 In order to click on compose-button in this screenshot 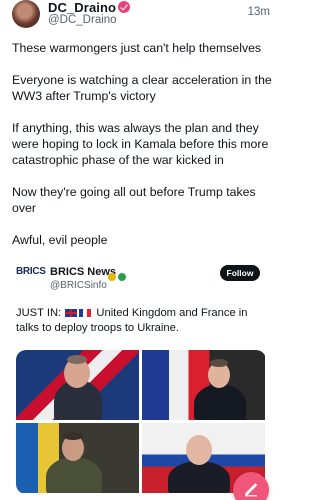, I will do `click(251, 486)`.